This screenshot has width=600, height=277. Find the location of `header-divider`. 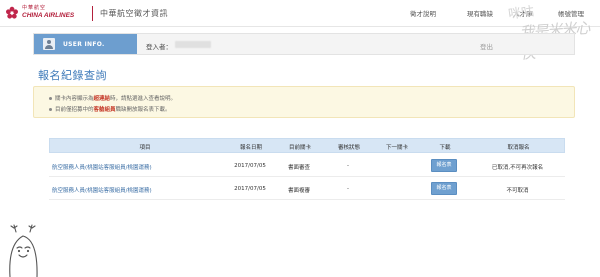

header-divider is located at coordinates (92, 13).